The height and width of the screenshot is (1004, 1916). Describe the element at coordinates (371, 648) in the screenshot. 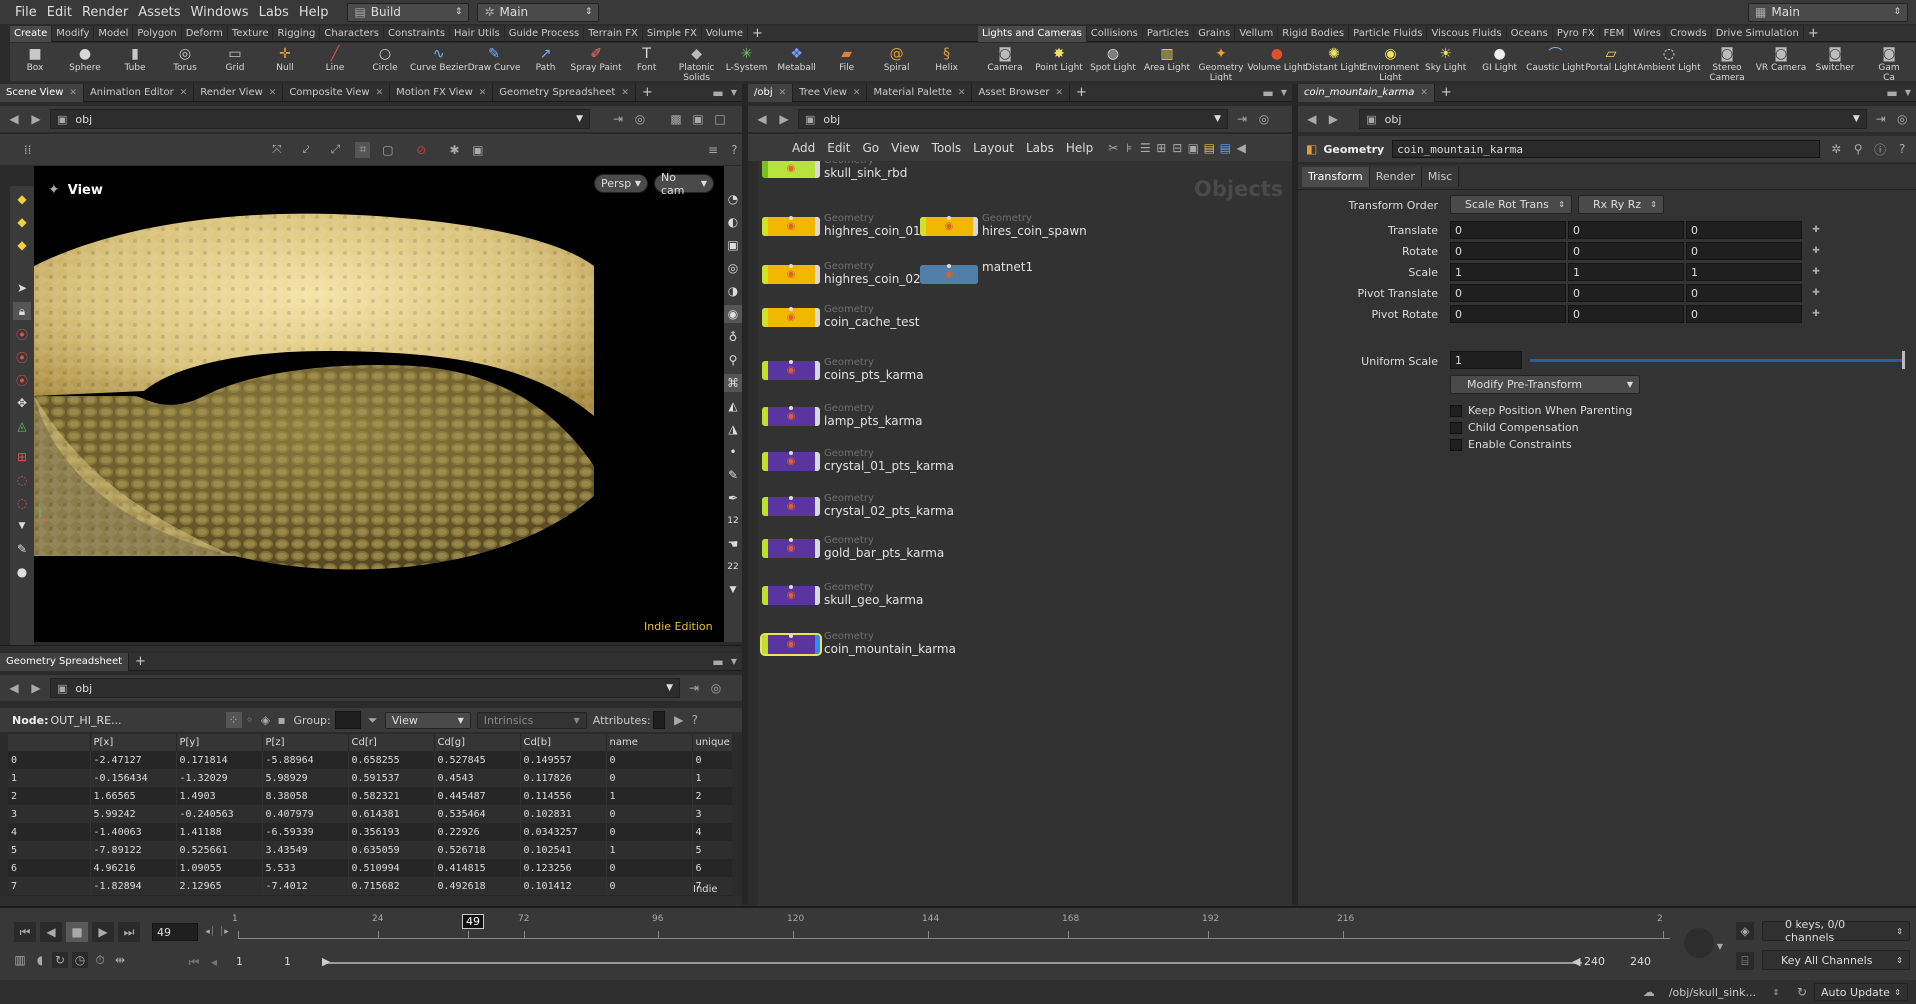

I see `pane-divider` at that location.